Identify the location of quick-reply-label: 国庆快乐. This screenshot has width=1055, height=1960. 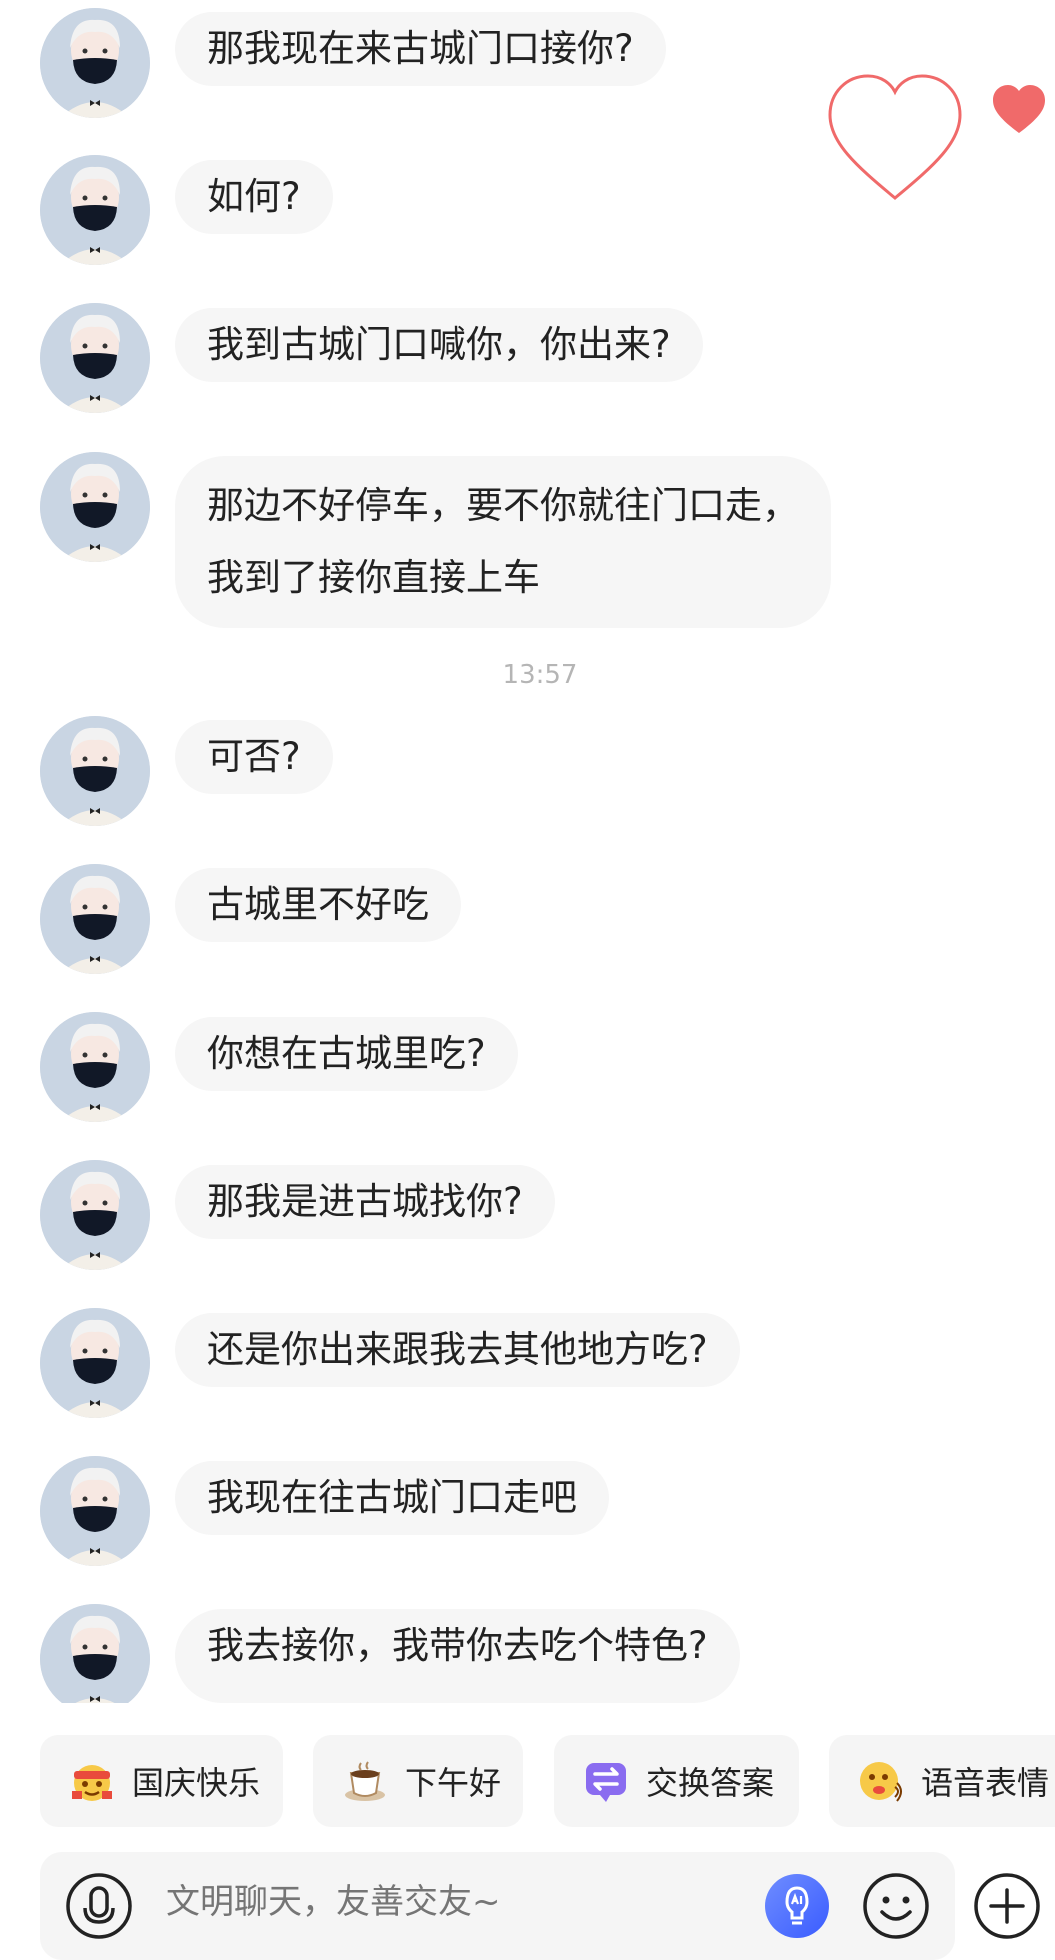
(196, 1783).